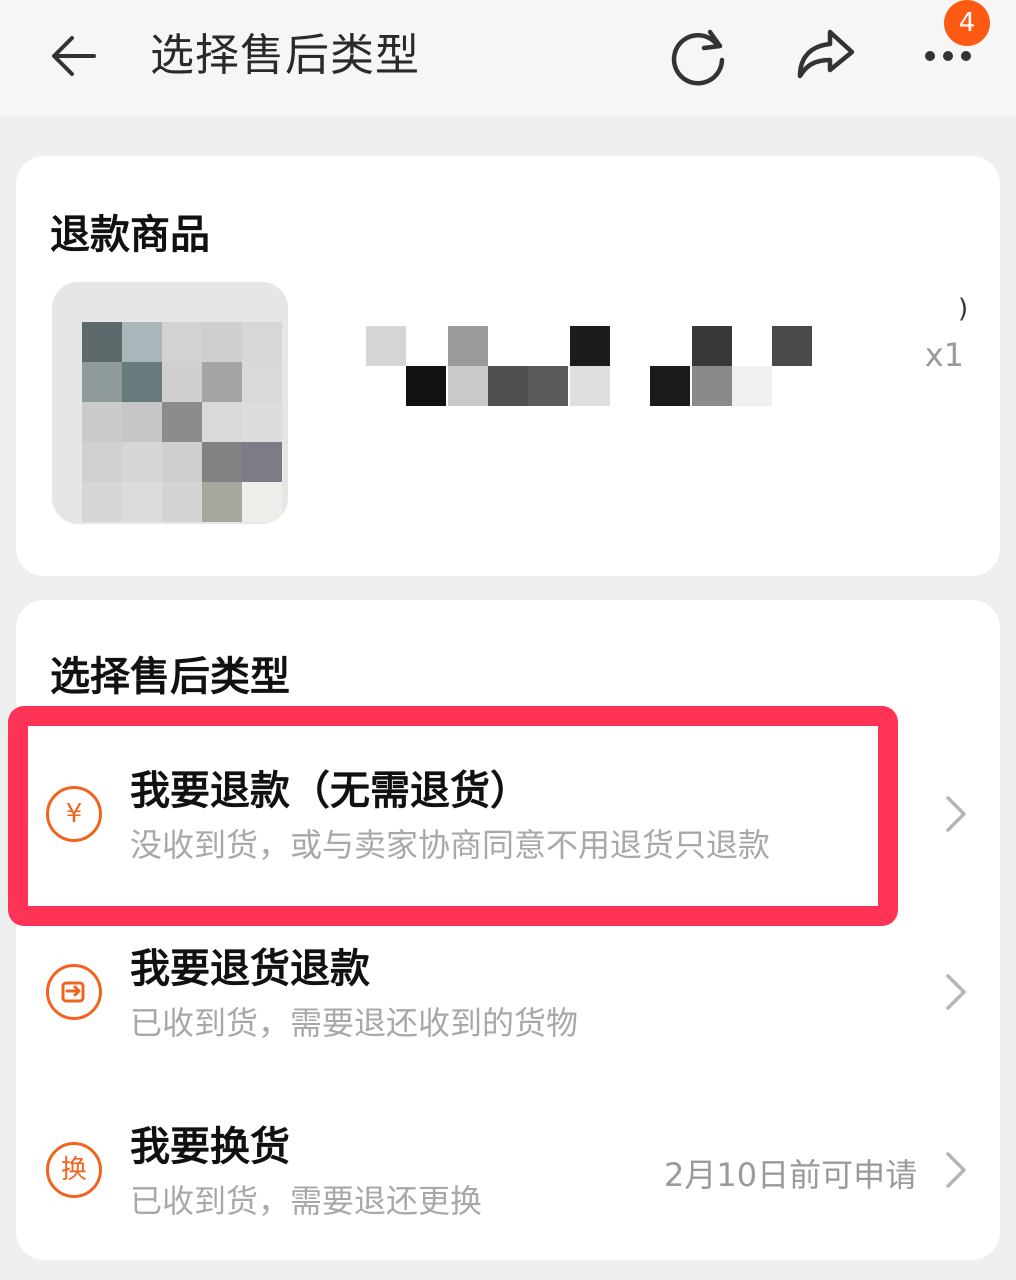 The width and height of the screenshot is (1016, 1280). I want to click on exchange-icon: 换, so click(74, 1170).